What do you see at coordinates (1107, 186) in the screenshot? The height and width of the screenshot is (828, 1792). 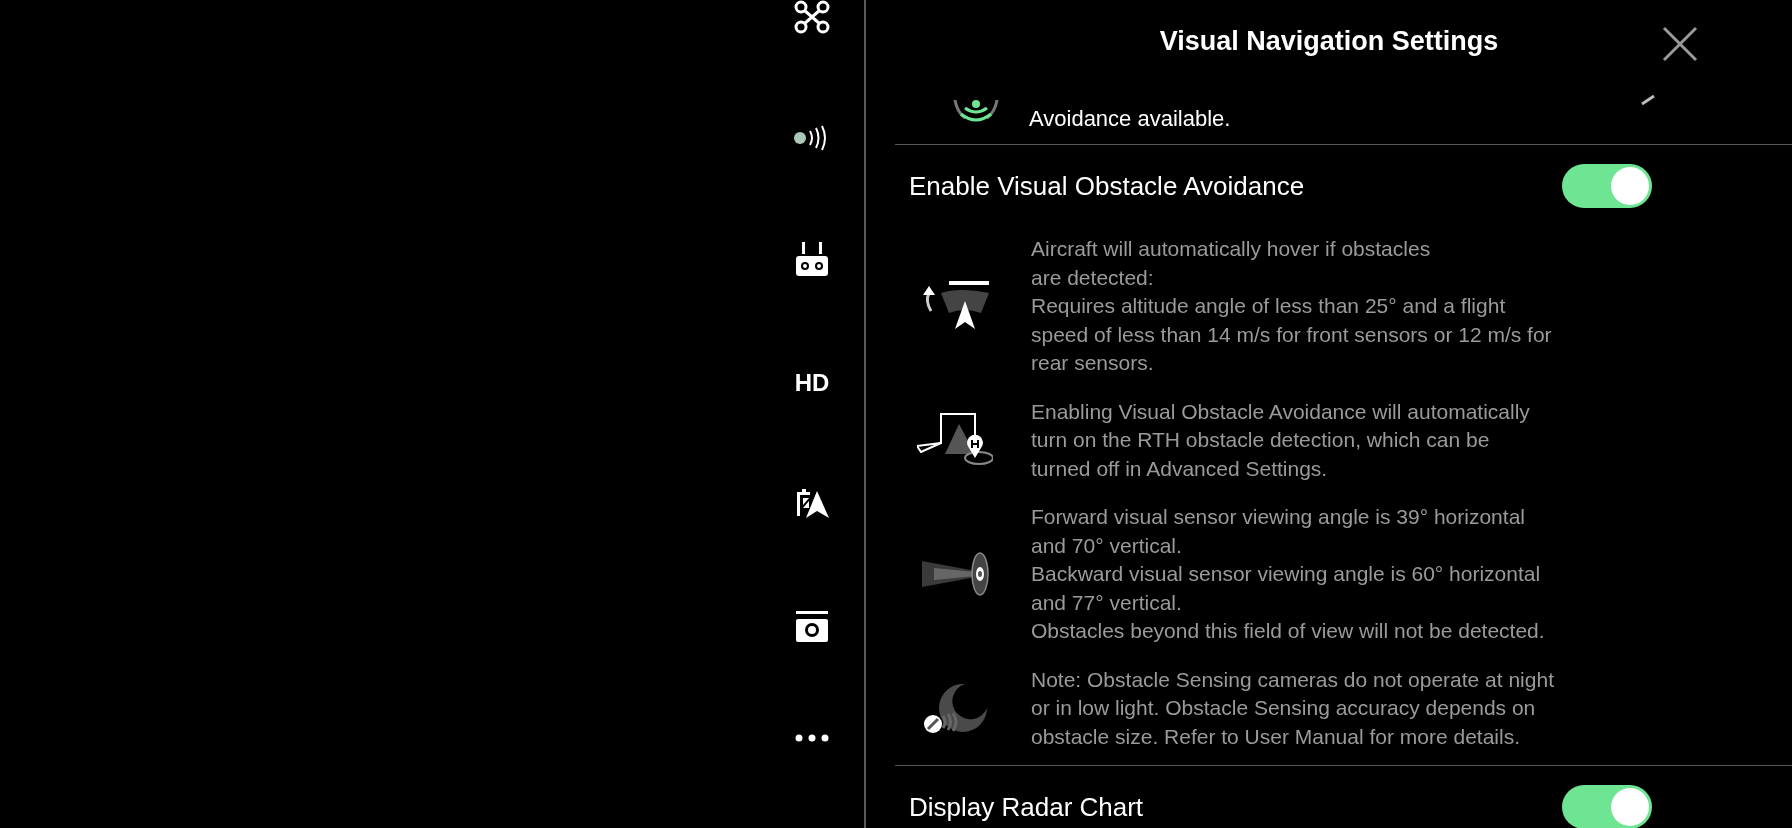 I see `setting-label: Enable Visual Obstacle Avoidance` at bounding box center [1107, 186].